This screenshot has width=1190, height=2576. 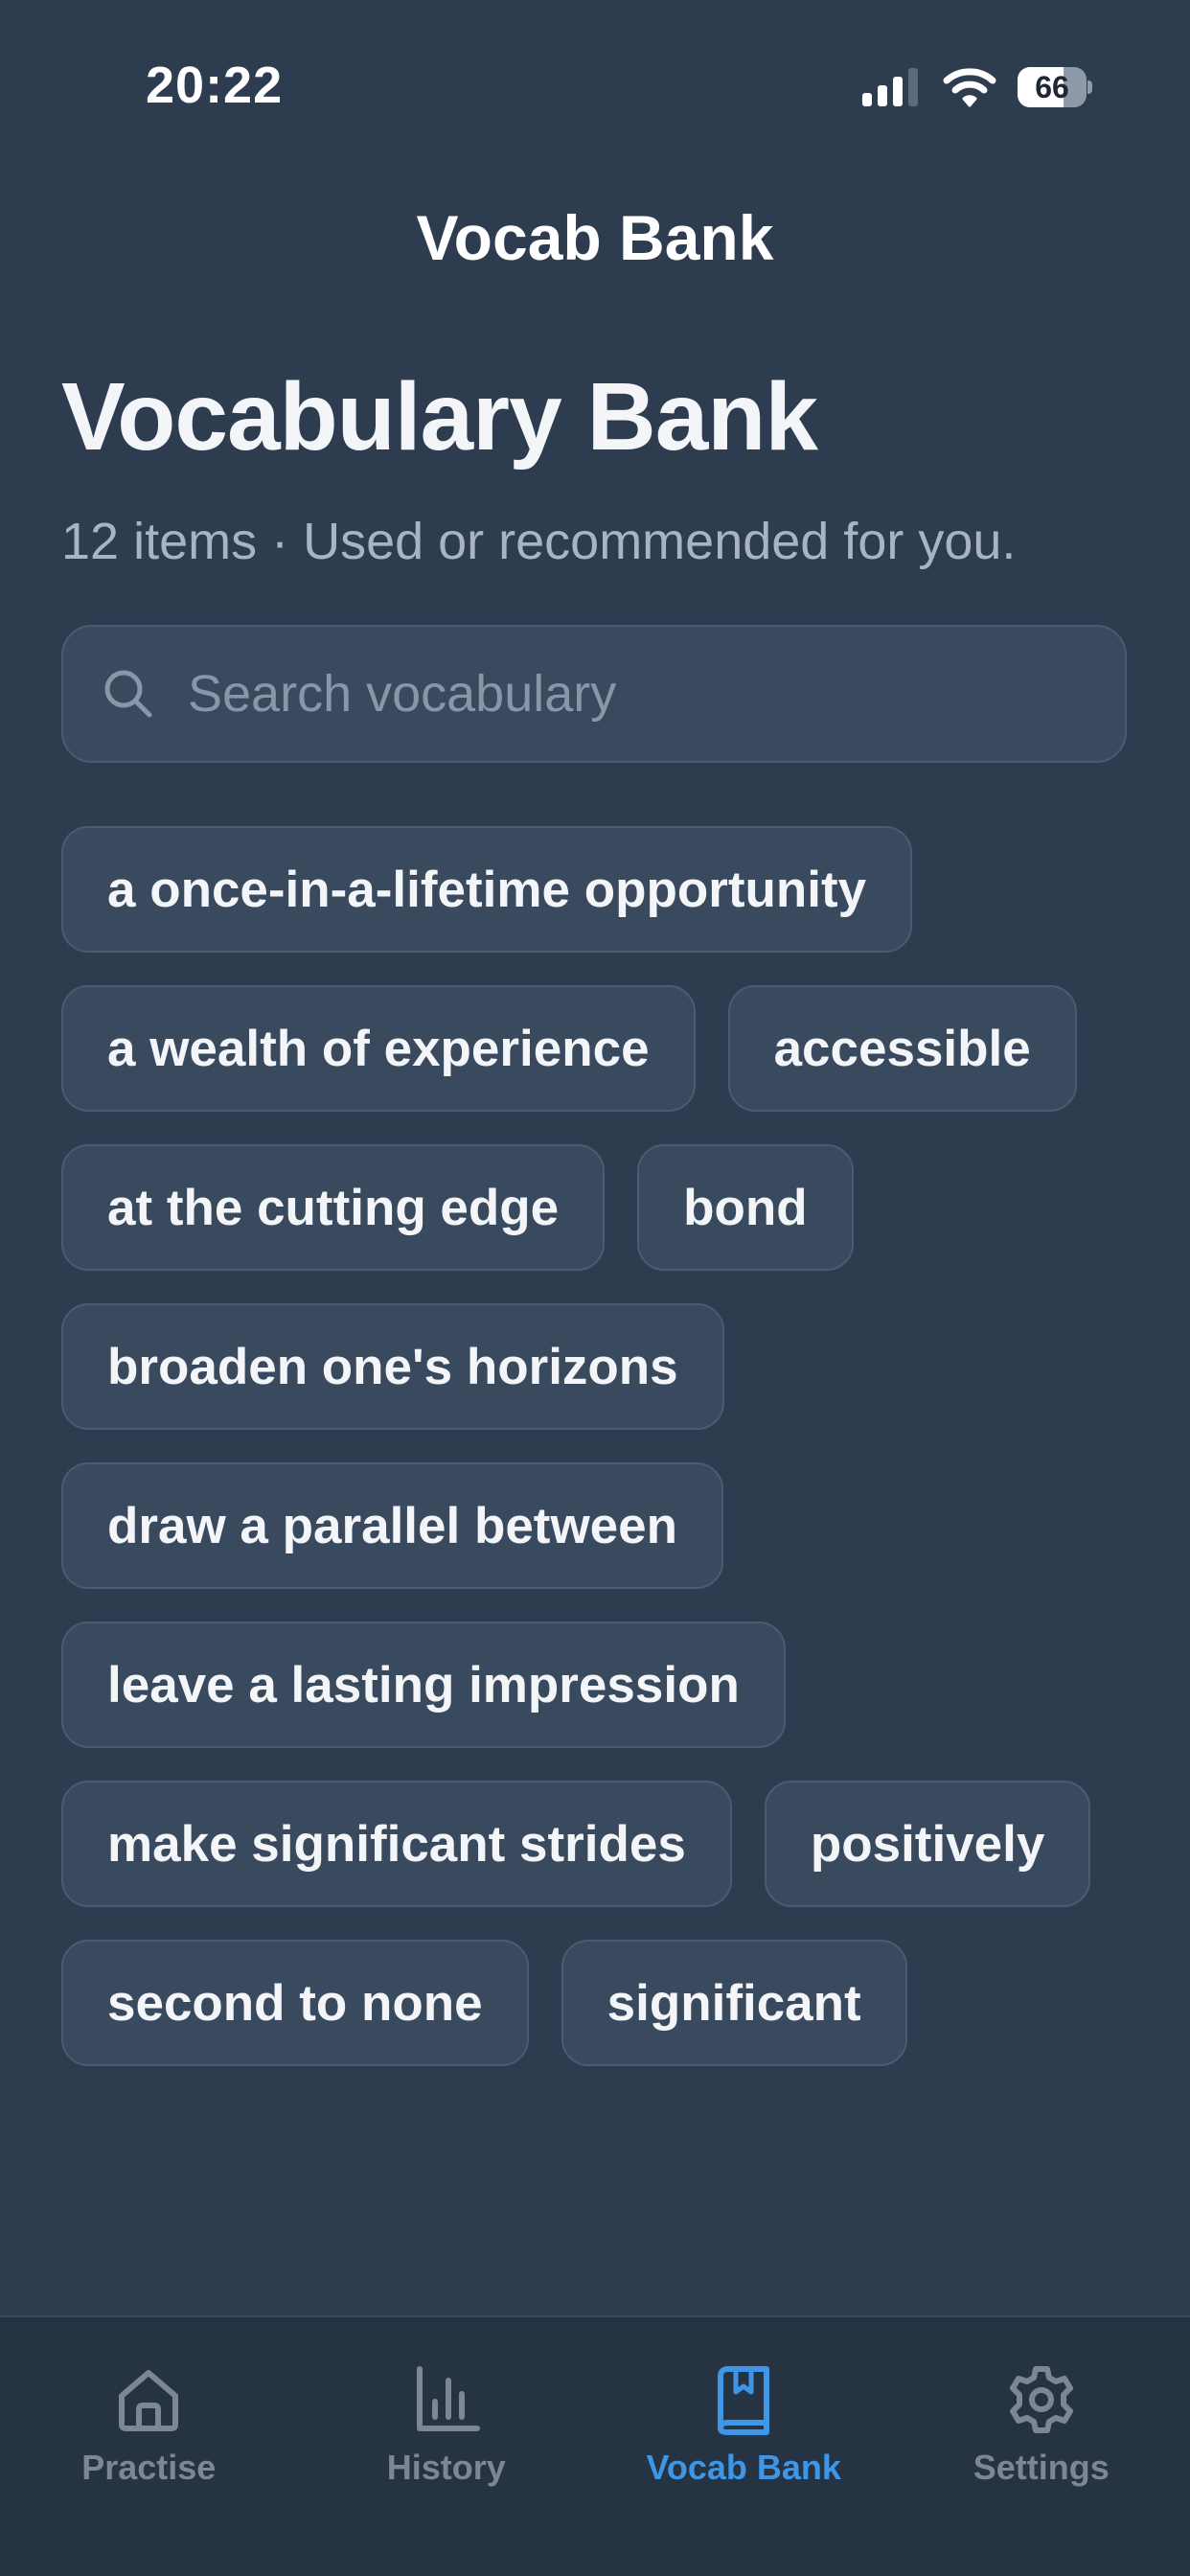 What do you see at coordinates (744, 2467) in the screenshot?
I see `tab-label: Vocab Bank` at bounding box center [744, 2467].